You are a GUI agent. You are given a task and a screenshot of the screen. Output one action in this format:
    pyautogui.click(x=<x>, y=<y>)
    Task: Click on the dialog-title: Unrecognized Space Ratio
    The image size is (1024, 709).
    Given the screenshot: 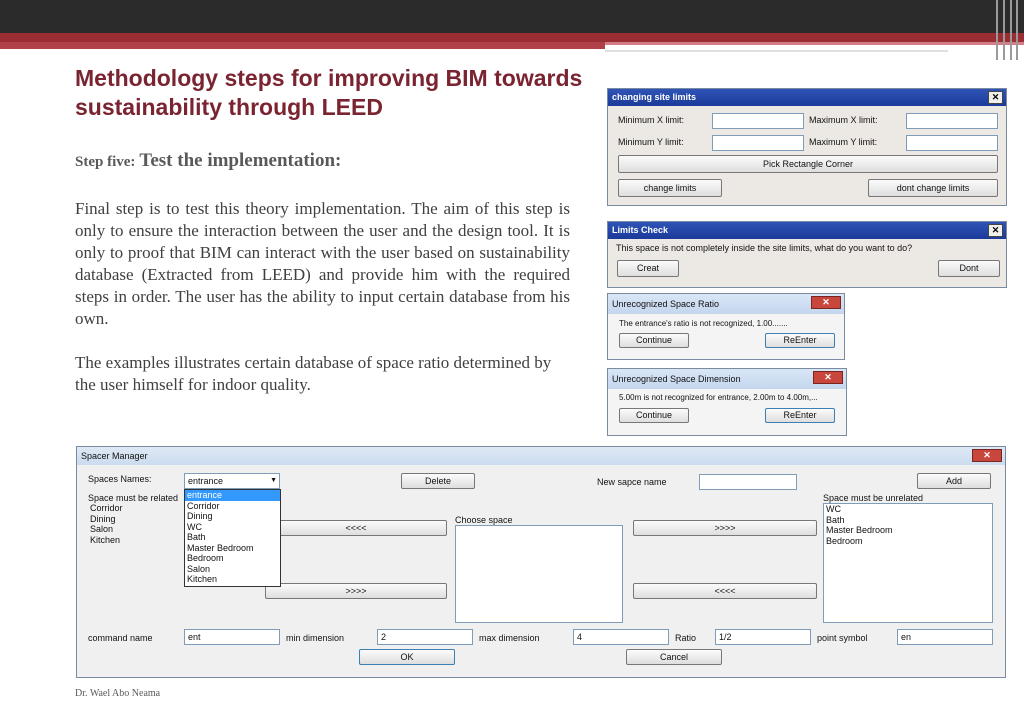 What is the action you would take?
    pyautogui.click(x=666, y=304)
    